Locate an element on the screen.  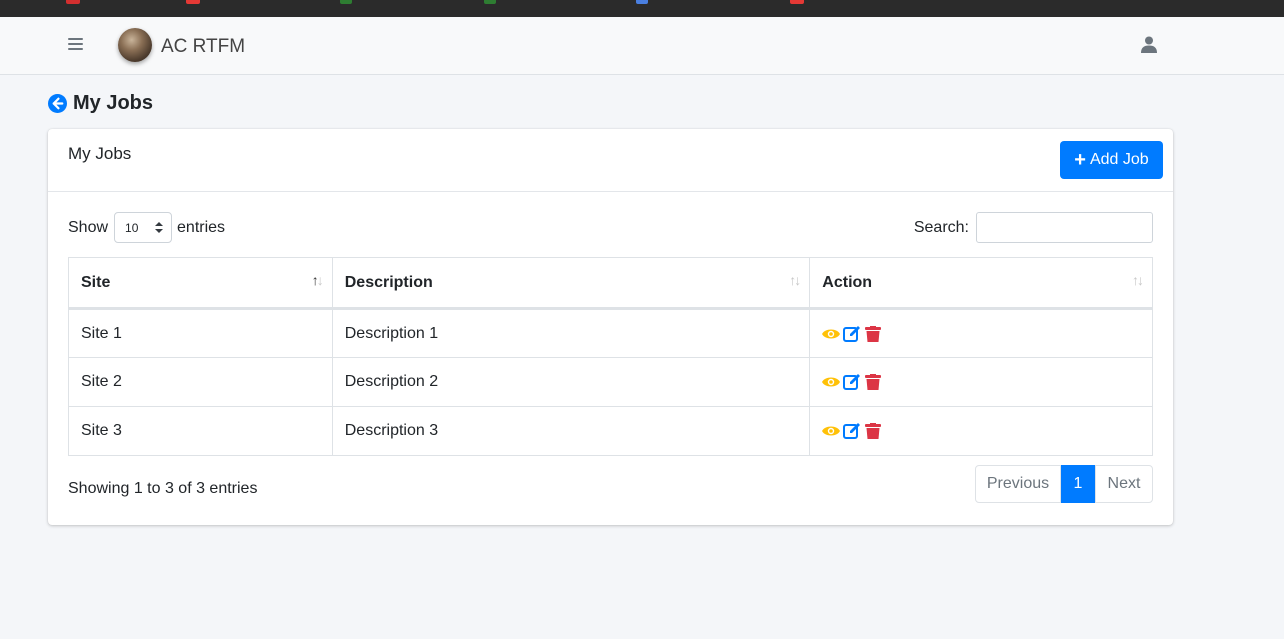
show-label: Show is located at coordinates (88, 227).